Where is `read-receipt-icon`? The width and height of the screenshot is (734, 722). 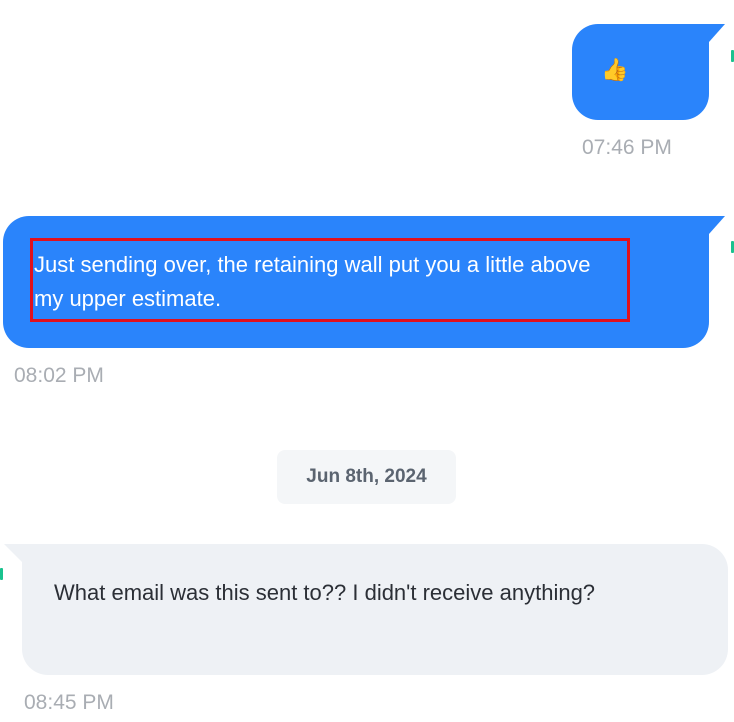 read-receipt-icon is located at coordinates (1, 574).